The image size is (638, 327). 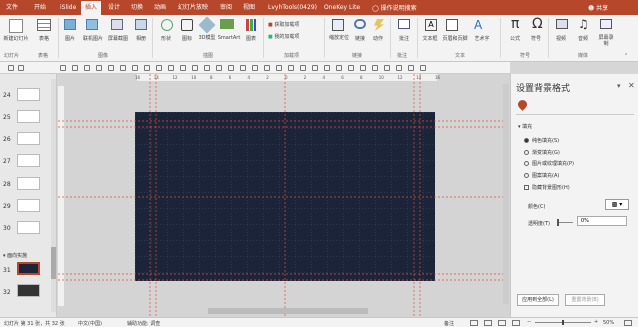 I want to click on slideshow-icon, so click(x=516, y=323).